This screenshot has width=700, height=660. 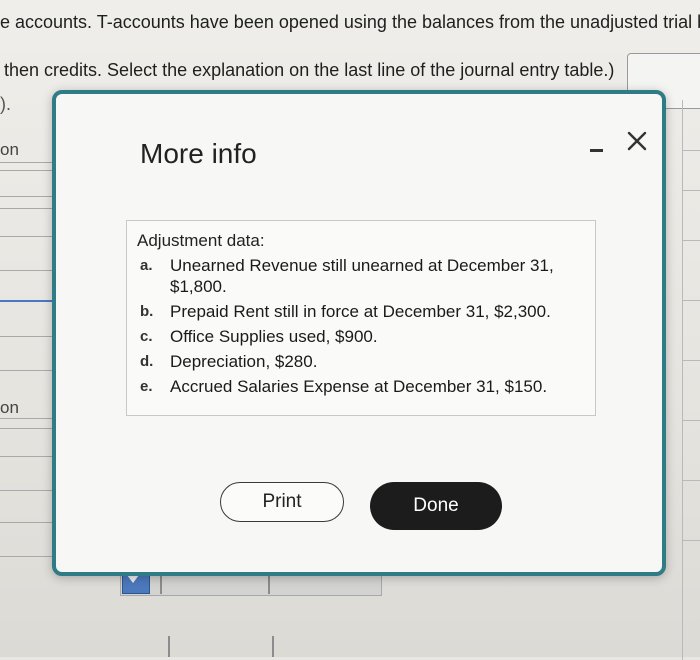 I want to click on item-text: Depreciation, $280., so click(x=244, y=361).